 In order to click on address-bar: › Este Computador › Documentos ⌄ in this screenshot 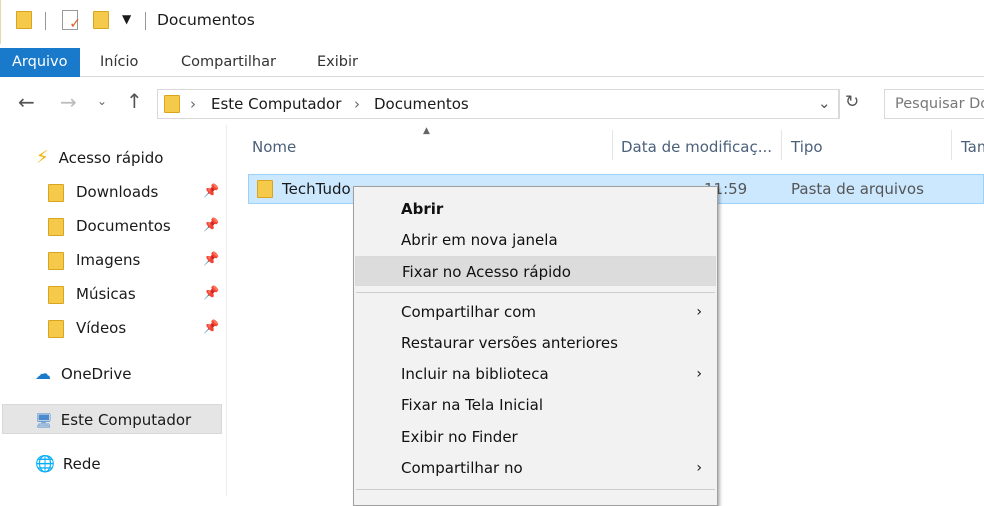, I will do `click(498, 104)`.